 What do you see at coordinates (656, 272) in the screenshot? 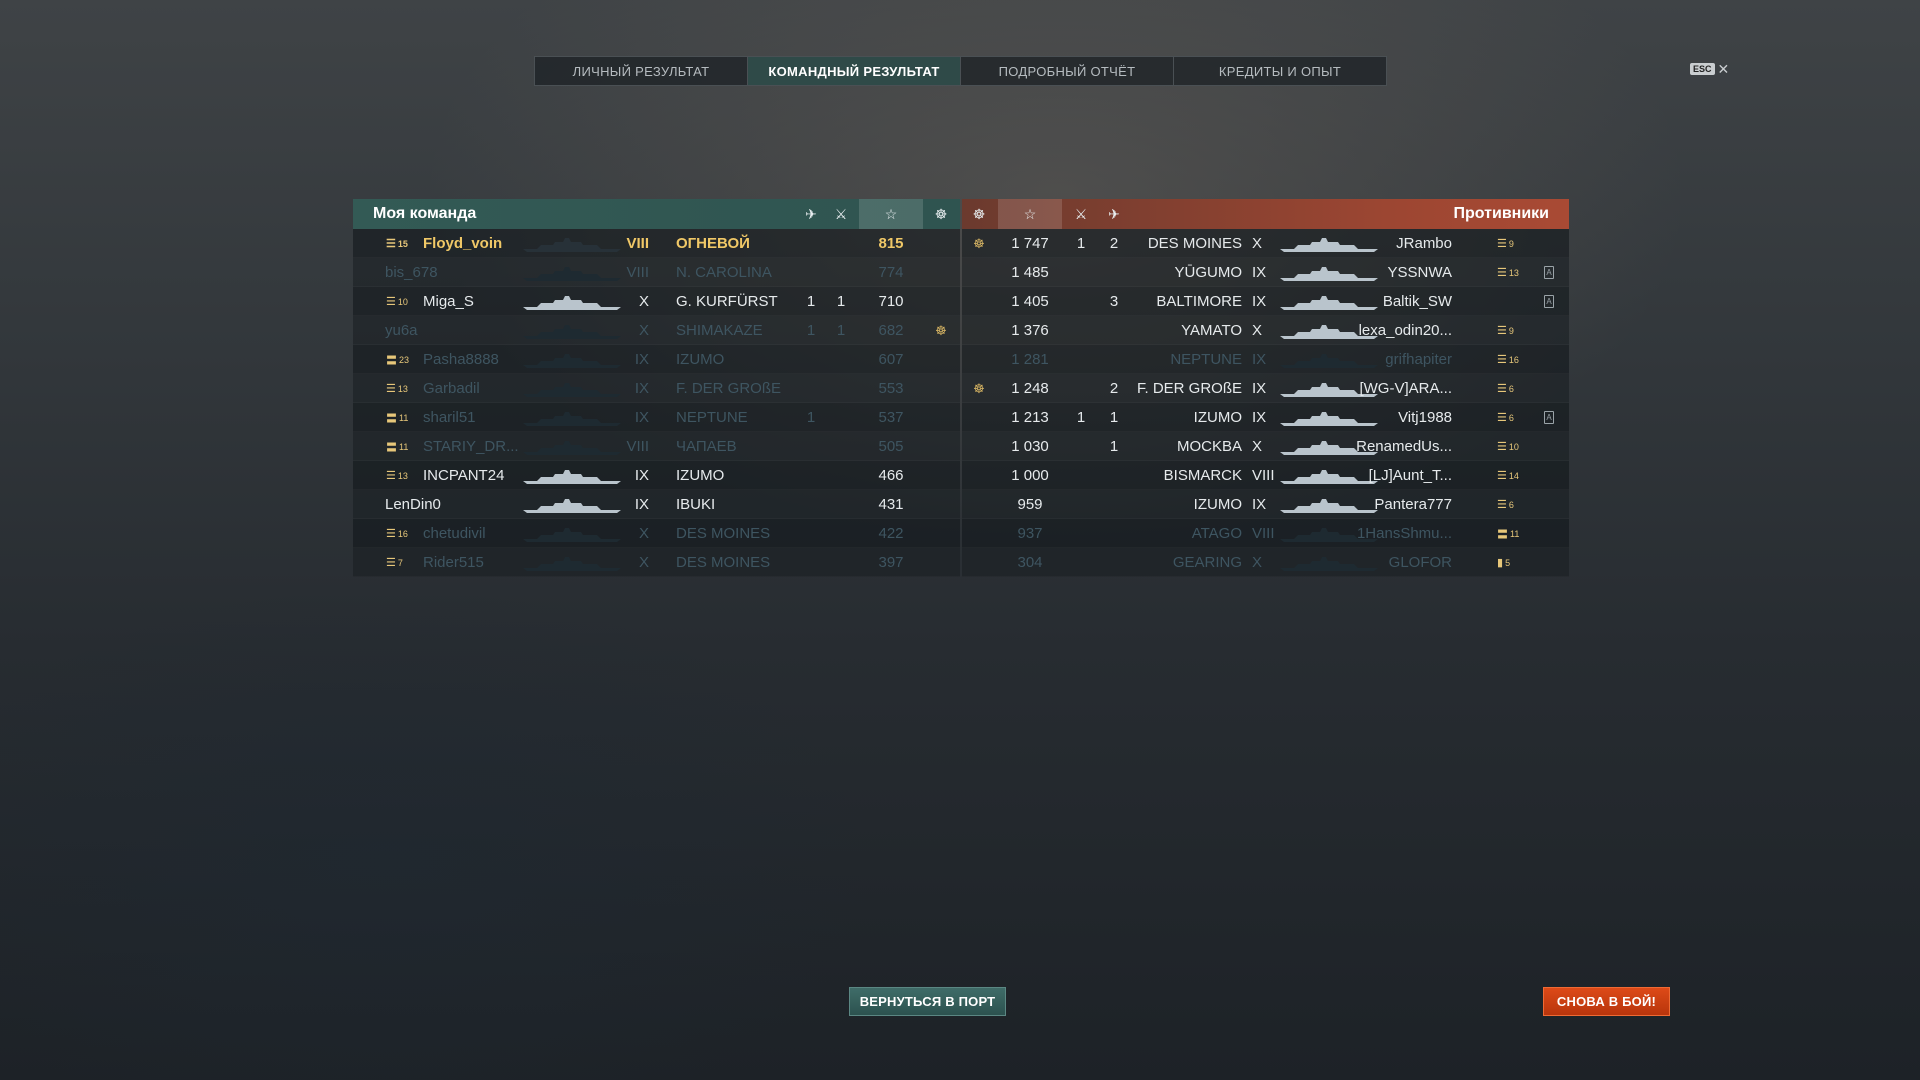
I see `table-row: bis_678 VIII N. CAROLINA 774` at bounding box center [656, 272].